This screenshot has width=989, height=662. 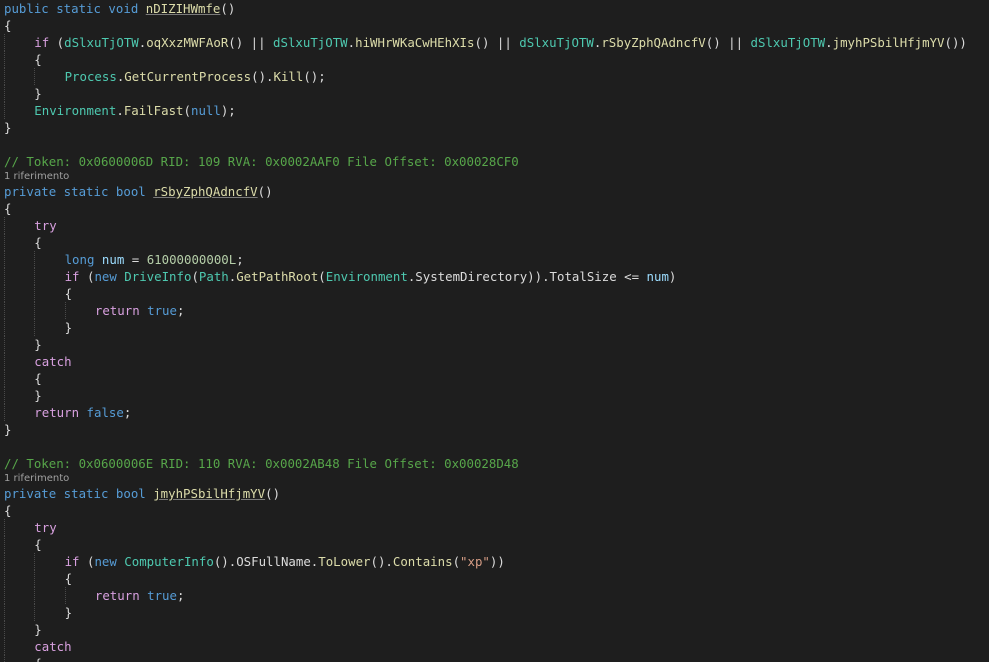 I want to click on code-line: return true;, so click(x=494, y=595).